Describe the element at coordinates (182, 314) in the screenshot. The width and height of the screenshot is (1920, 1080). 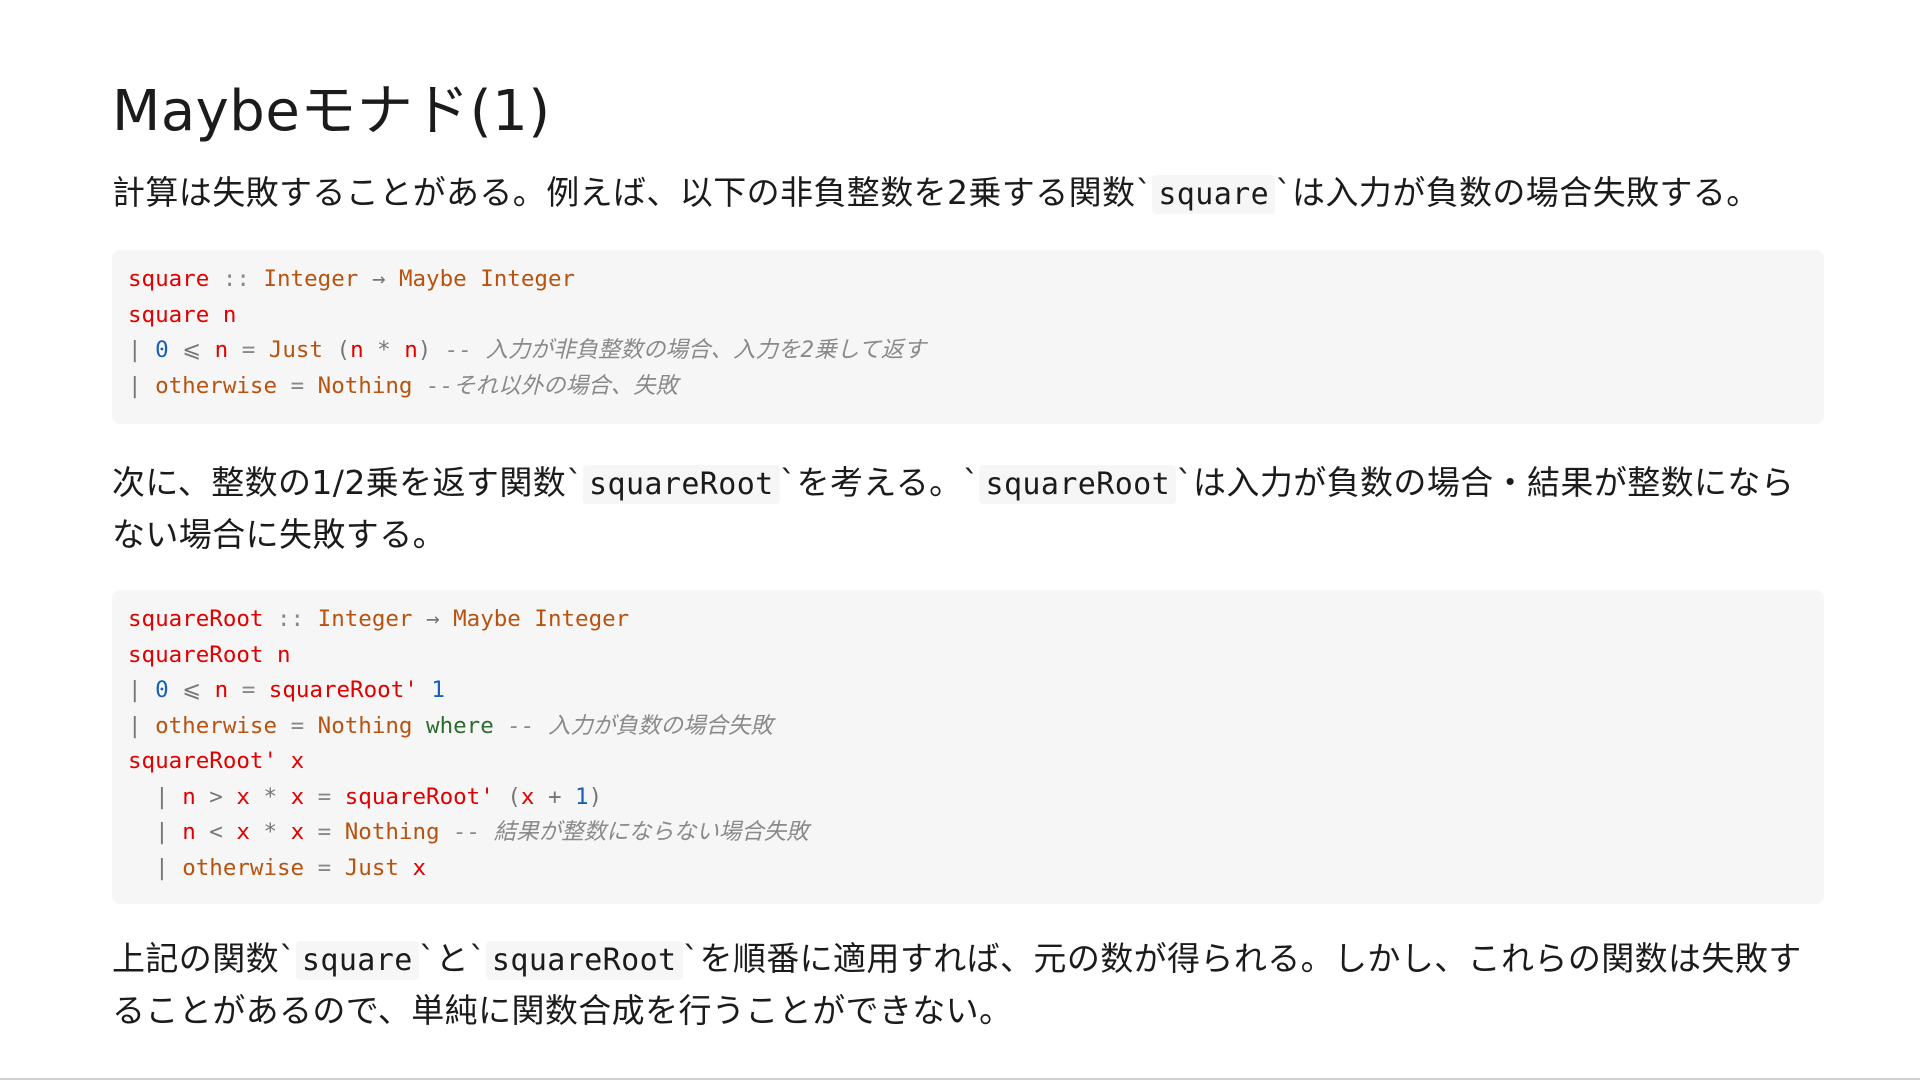
I see `code-line: square n` at that location.